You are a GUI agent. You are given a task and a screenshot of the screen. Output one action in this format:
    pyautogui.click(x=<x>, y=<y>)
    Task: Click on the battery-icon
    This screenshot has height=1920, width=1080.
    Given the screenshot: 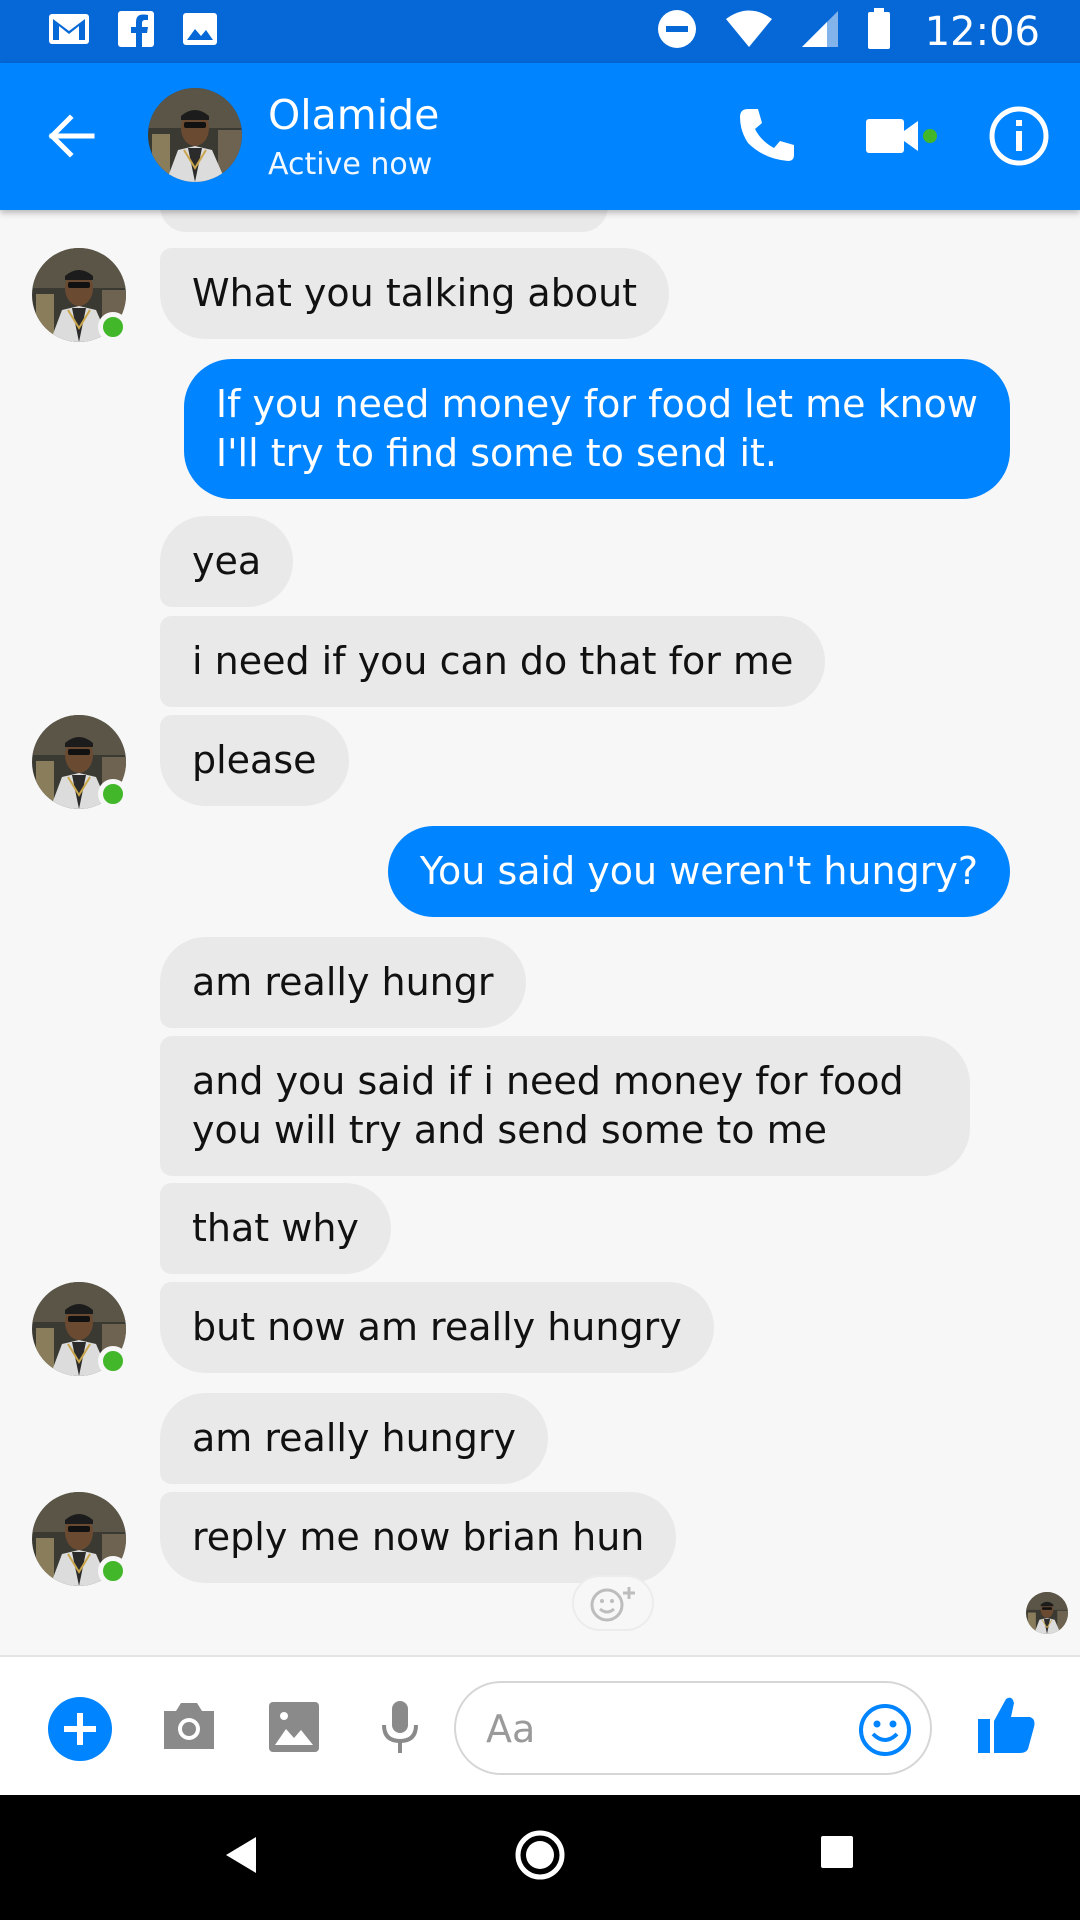 What is the action you would take?
    pyautogui.click(x=879, y=31)
    